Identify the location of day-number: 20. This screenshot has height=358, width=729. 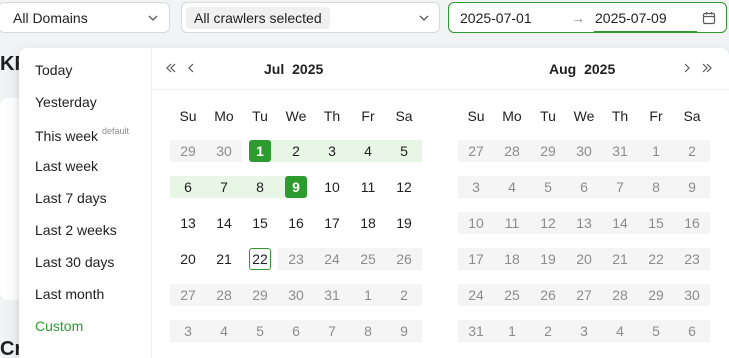
(188, 259).